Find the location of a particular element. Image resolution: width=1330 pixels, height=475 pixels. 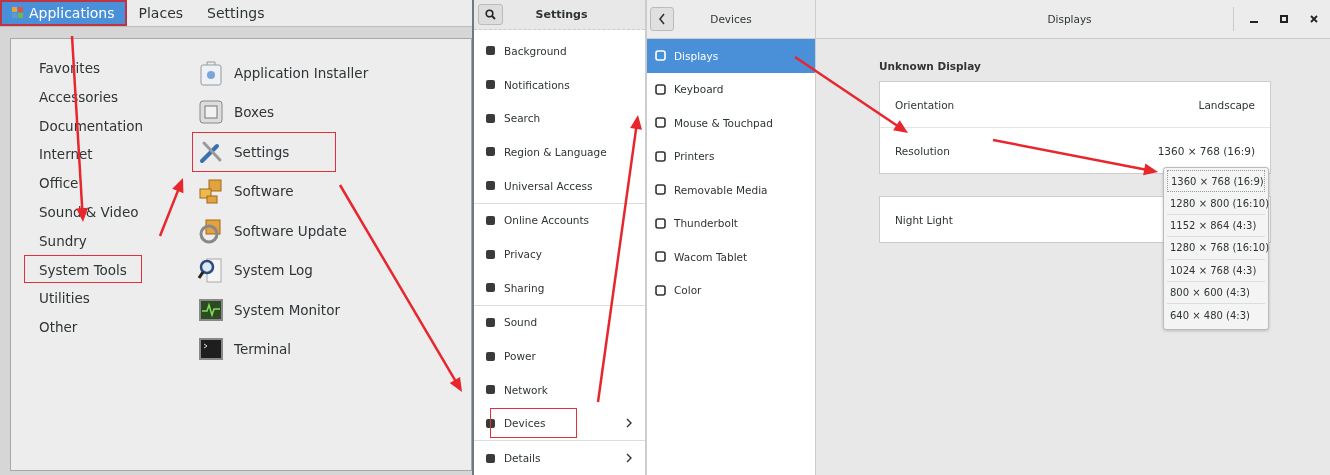

sidebar-item: Removable Media is located at coordinates (731, 190).